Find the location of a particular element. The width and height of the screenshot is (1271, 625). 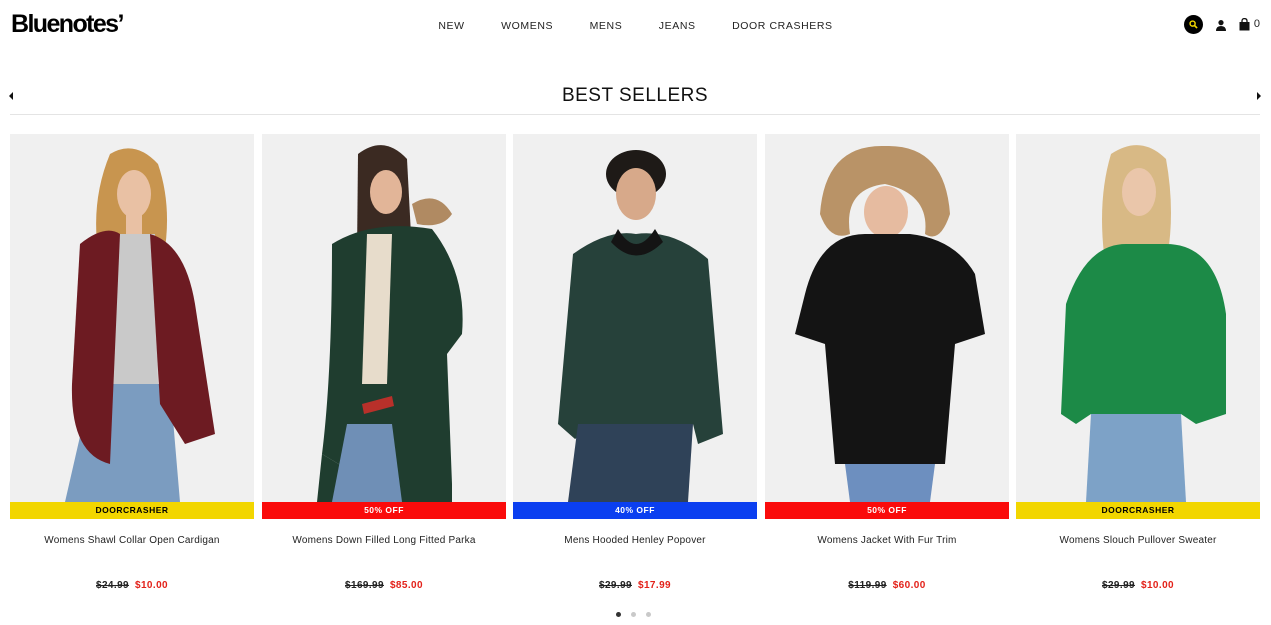

nav-item-mens: MENS is located at coordinates (606, 26).